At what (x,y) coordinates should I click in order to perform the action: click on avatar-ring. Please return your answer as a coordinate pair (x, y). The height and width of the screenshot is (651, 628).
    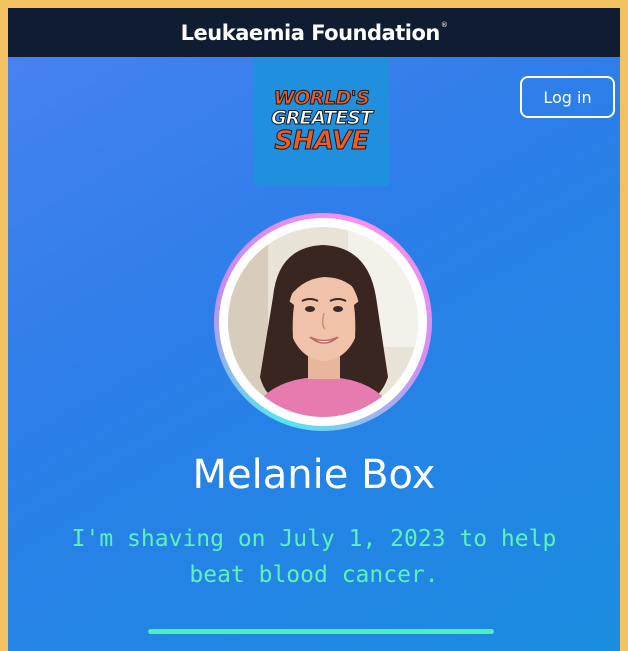
    Looking at the image, I should click on (323, 322).